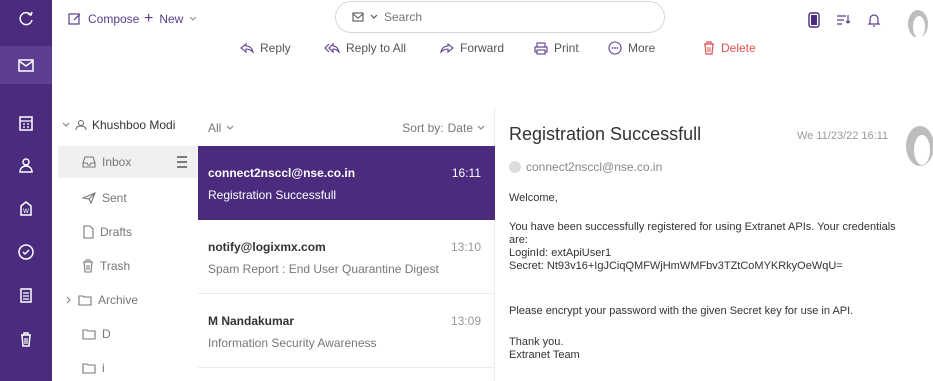 The image size is (933, 381). Describe the element at coordinates (267, 247) in the screenshot. I see `message-sender: notify@logixmx.com` at that location.